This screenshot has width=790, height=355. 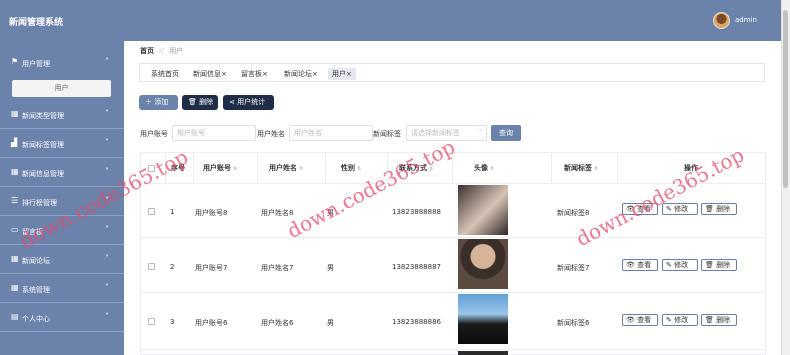 I want to click on plus-icon: ＋, so click(x=150, y=102).